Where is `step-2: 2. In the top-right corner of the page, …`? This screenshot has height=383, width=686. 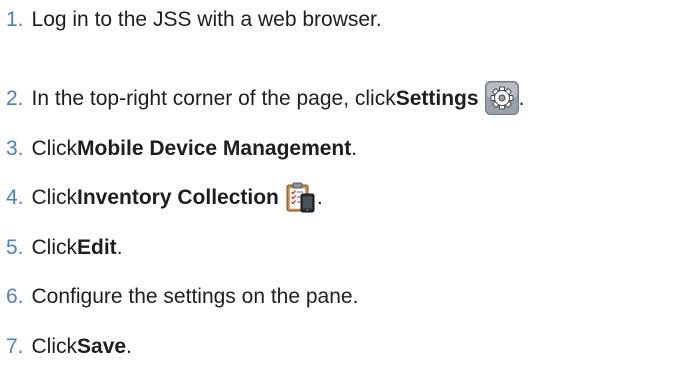
step-2: 2. In the top-right corner of the page, … is located at coordinates (265, 98).